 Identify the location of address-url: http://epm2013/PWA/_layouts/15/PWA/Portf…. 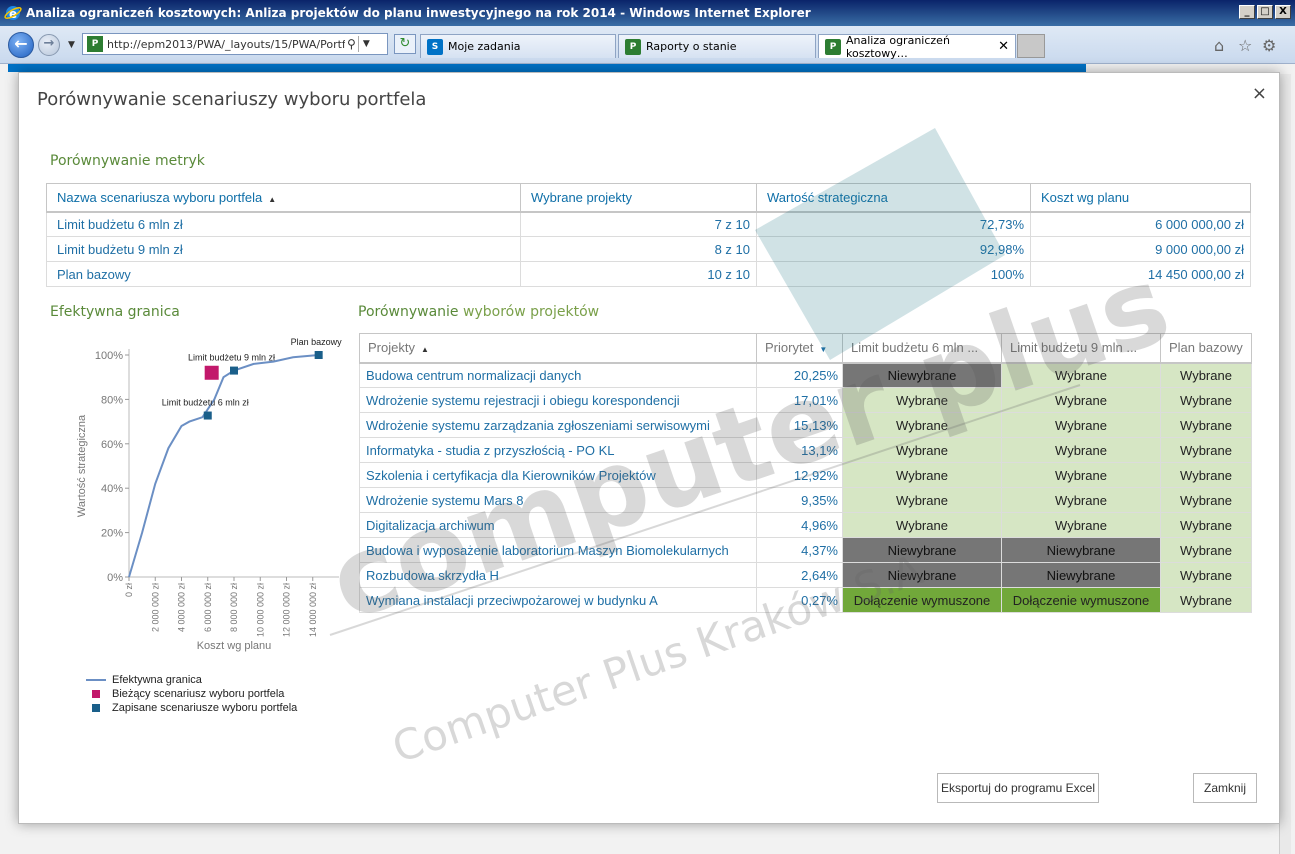
(226, 44).